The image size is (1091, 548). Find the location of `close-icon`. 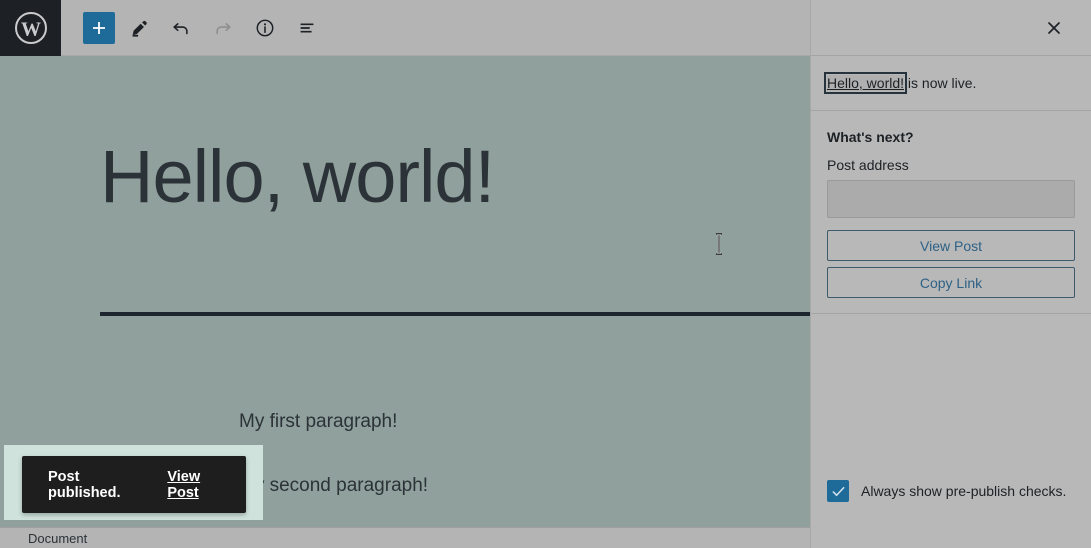

close-icon is located at coordinates (1054, 28).